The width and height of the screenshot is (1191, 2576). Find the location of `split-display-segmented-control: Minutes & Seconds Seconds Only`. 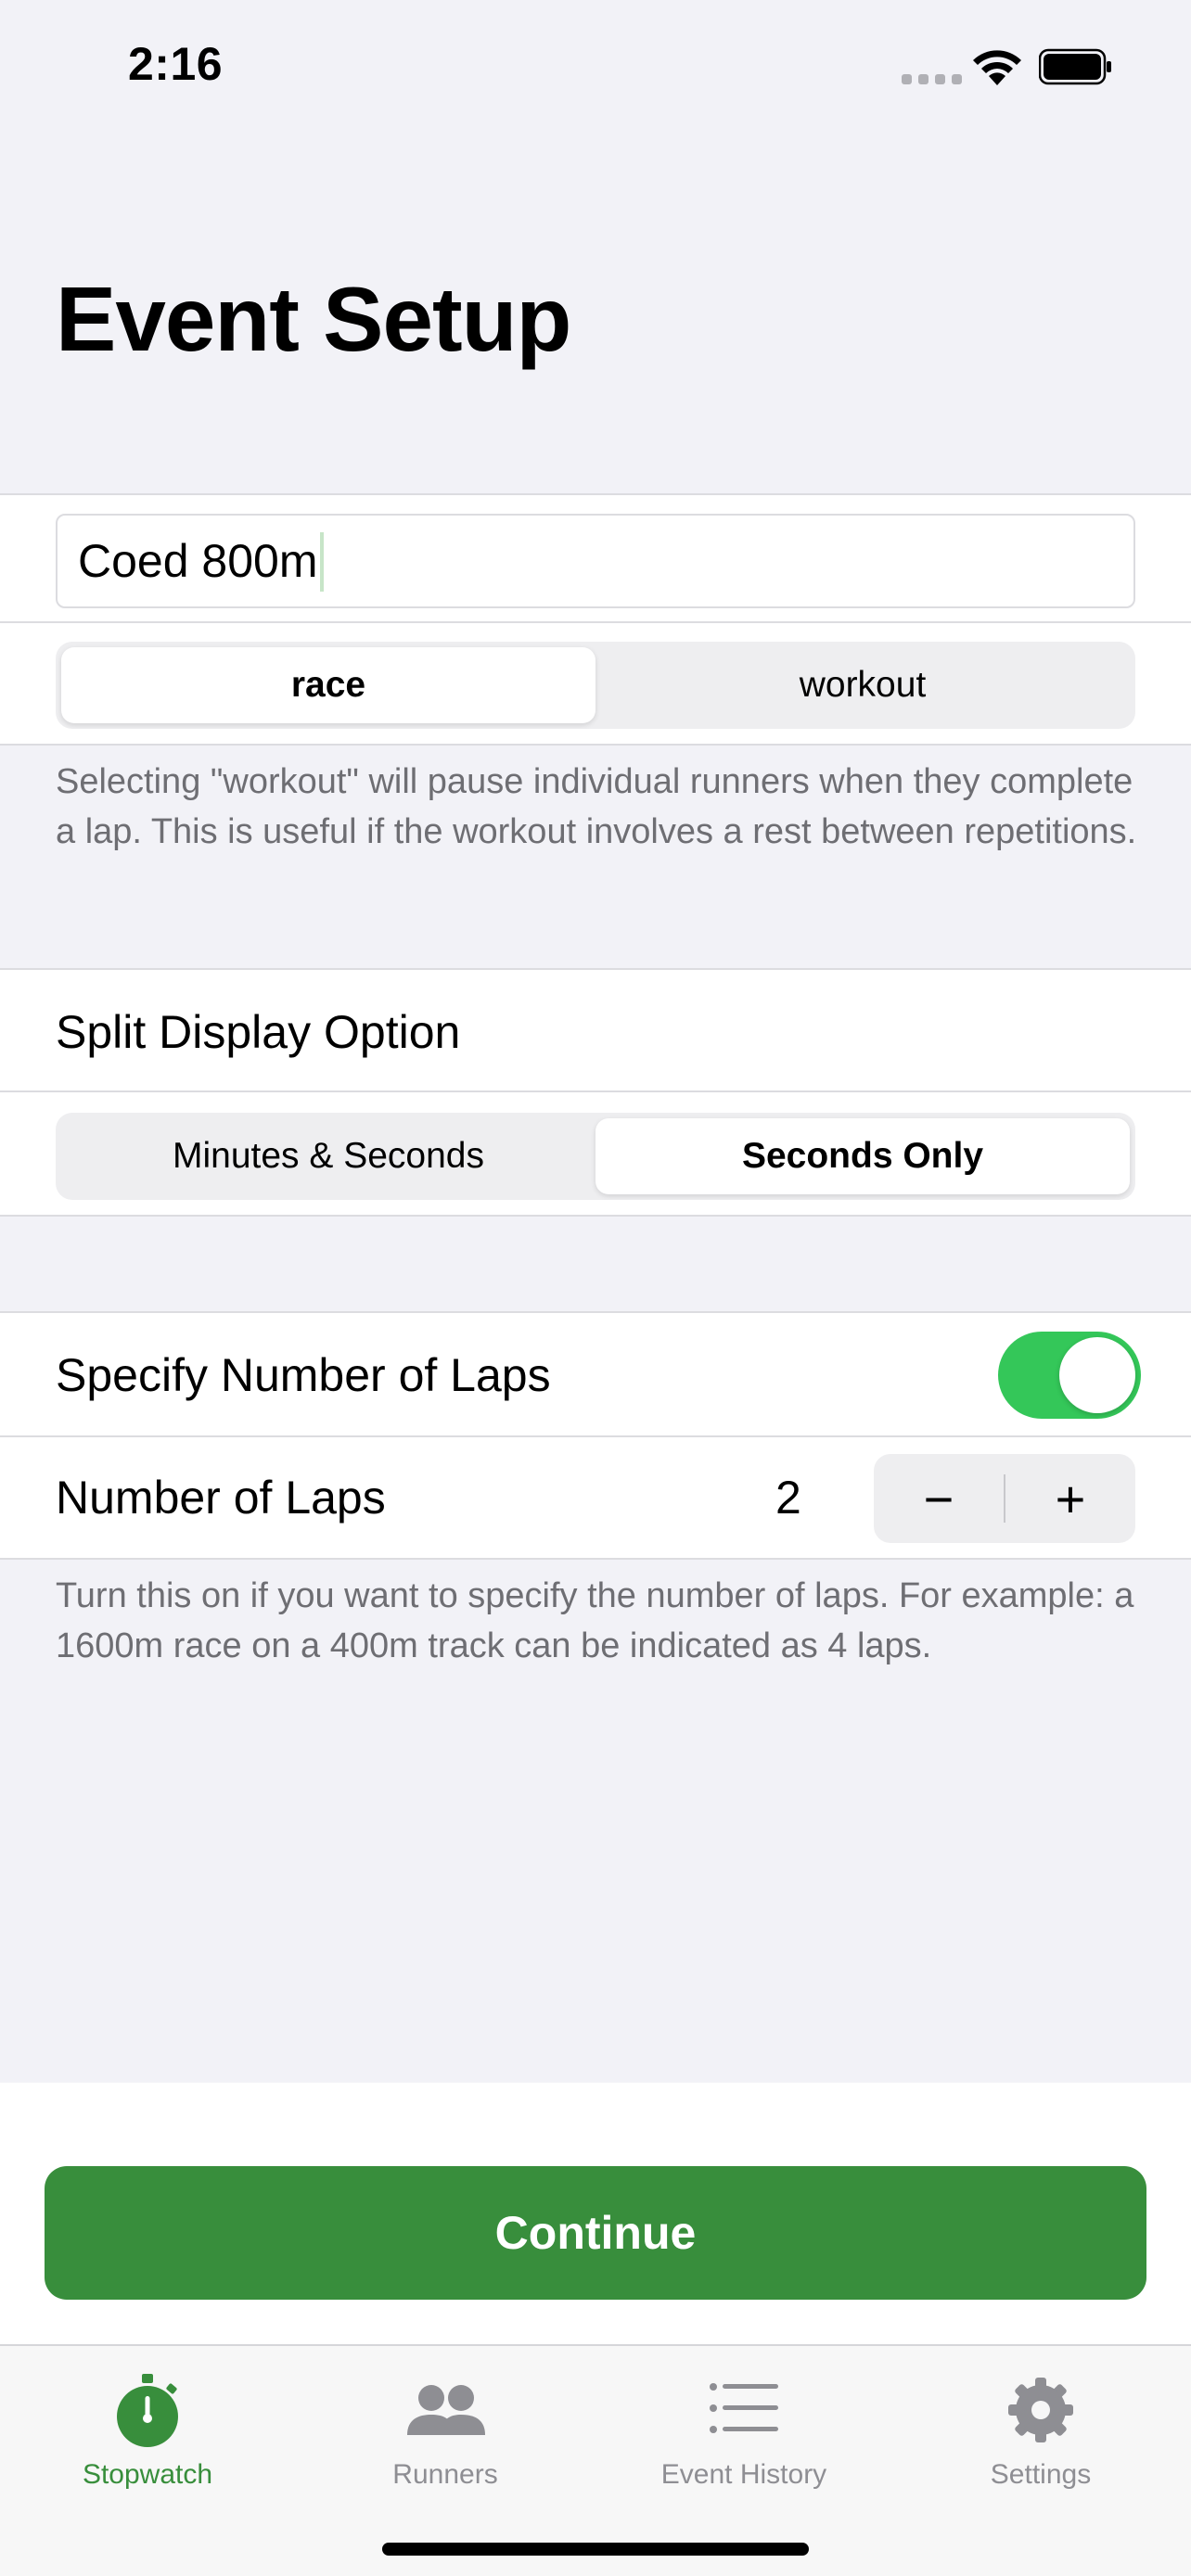

split-display-segmented-control: Minutes & Seconds Seconds Only is located at coordinates (595, 1156).